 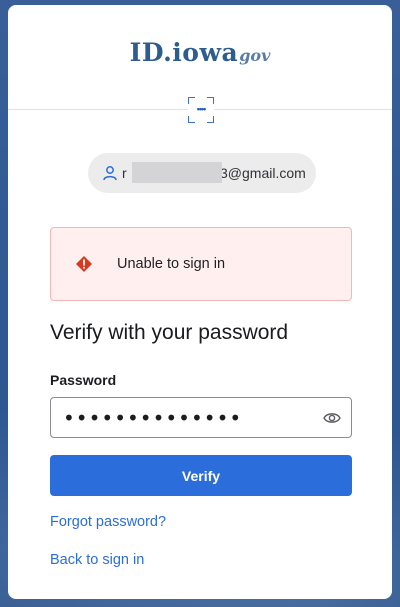 I want to click on logo-text-id: ID.iowa, so click(x=184, y=52).